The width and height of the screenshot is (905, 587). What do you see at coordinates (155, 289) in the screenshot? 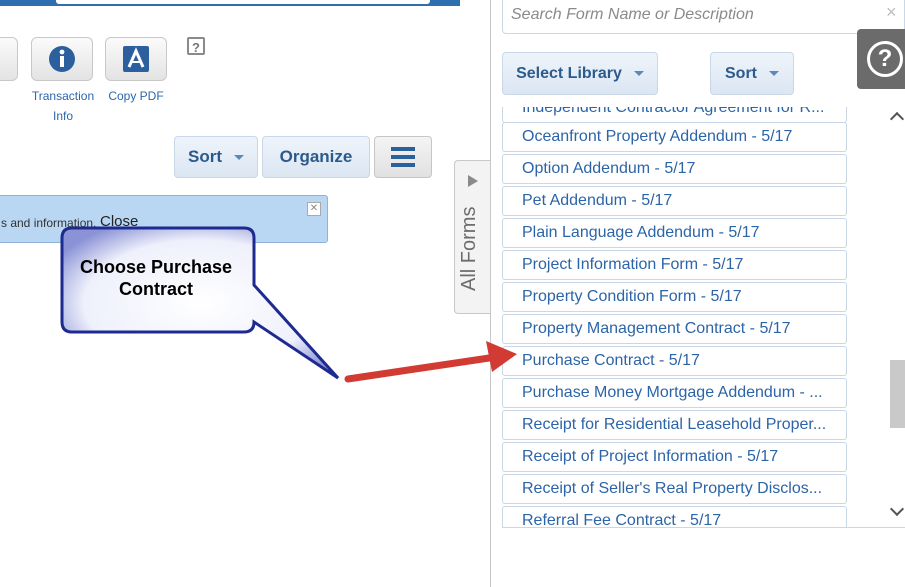
I see `callout-line-2: Contract` at bounding box center [155, 289].